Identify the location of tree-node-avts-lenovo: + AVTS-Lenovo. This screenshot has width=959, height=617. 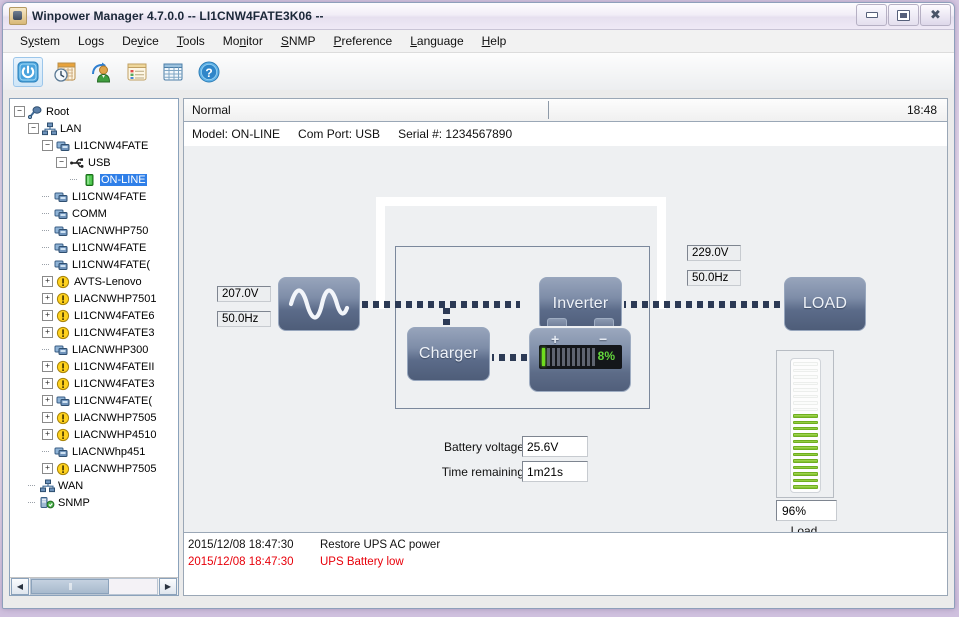
(94, 281).